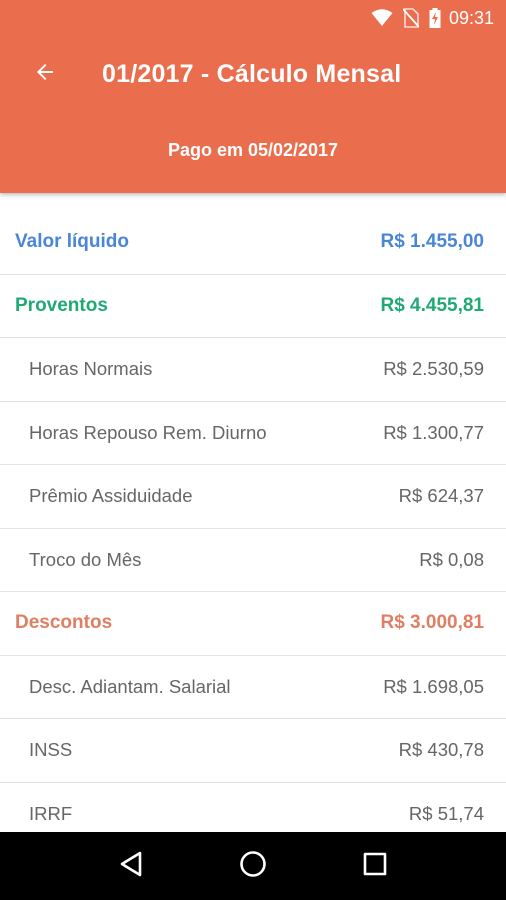  What do you see at coordinates (253, 751) in the screenshot?
I see `list-item: INSS R$ 430,78` at bounding box center [253, 751].